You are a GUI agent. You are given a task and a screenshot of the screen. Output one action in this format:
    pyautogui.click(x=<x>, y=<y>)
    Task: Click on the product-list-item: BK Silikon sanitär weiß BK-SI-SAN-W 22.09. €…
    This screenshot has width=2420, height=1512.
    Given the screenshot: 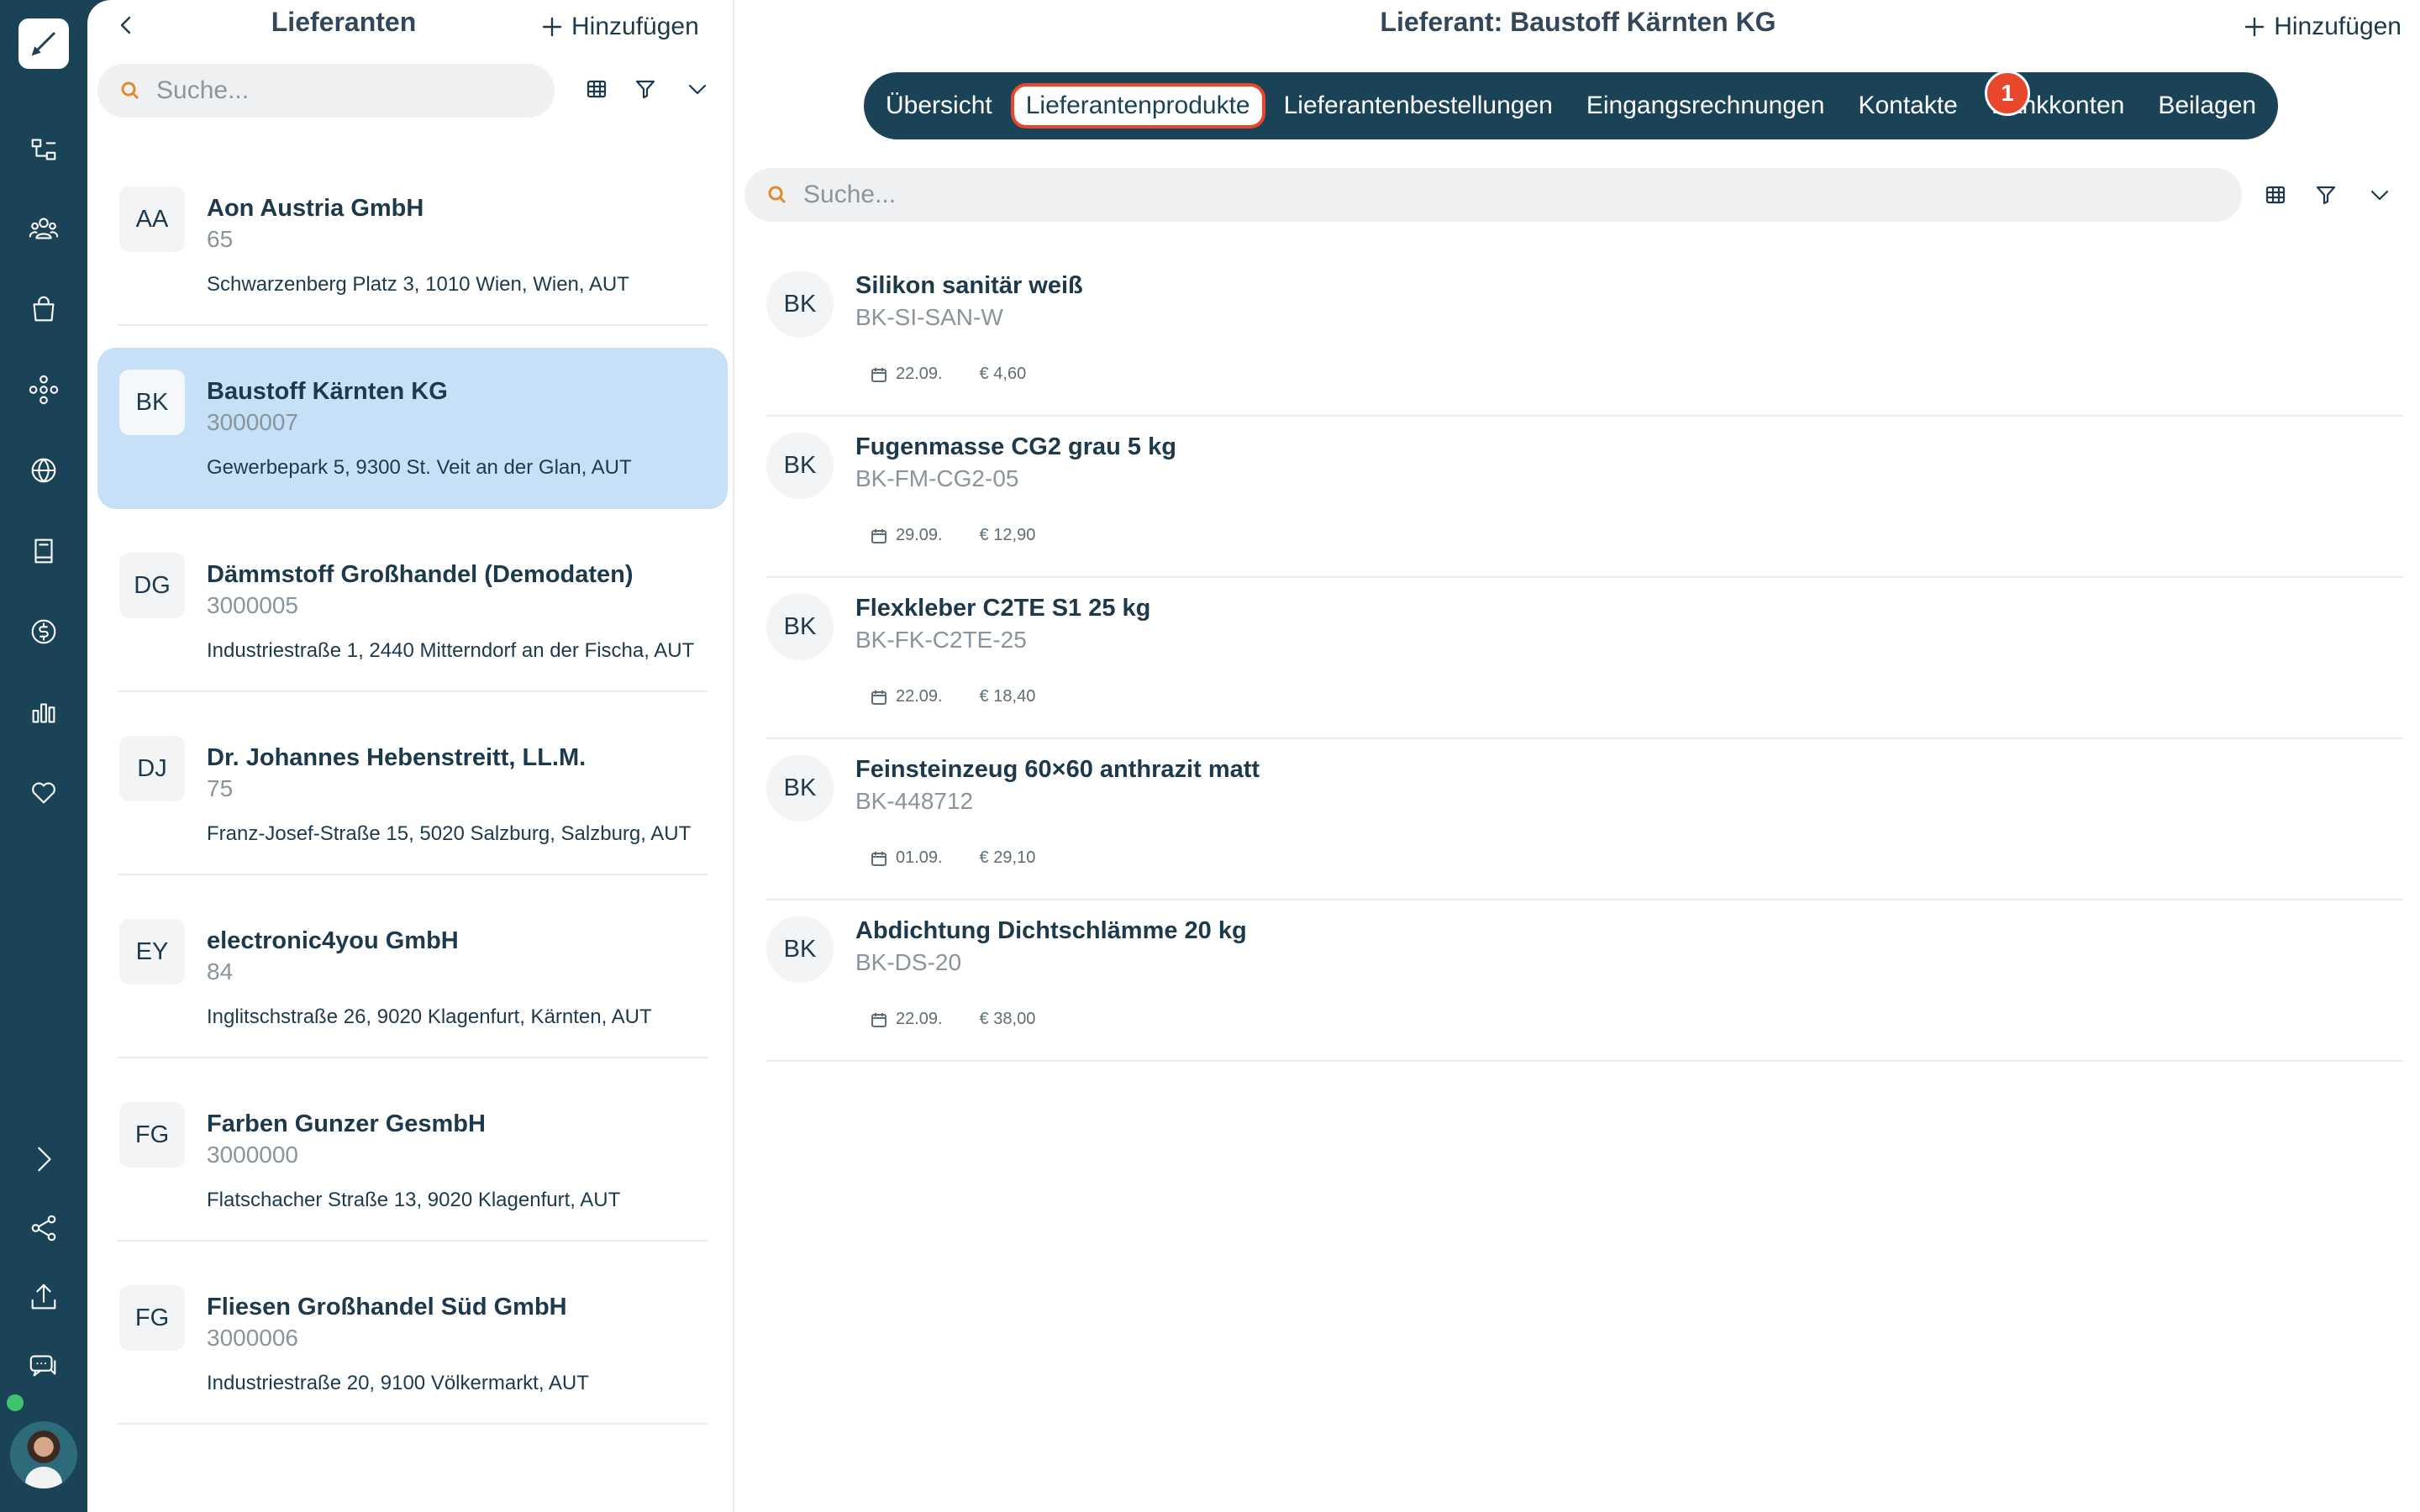 What is the action you would take?
    pyautogui.click(x=1585, y=336)
    